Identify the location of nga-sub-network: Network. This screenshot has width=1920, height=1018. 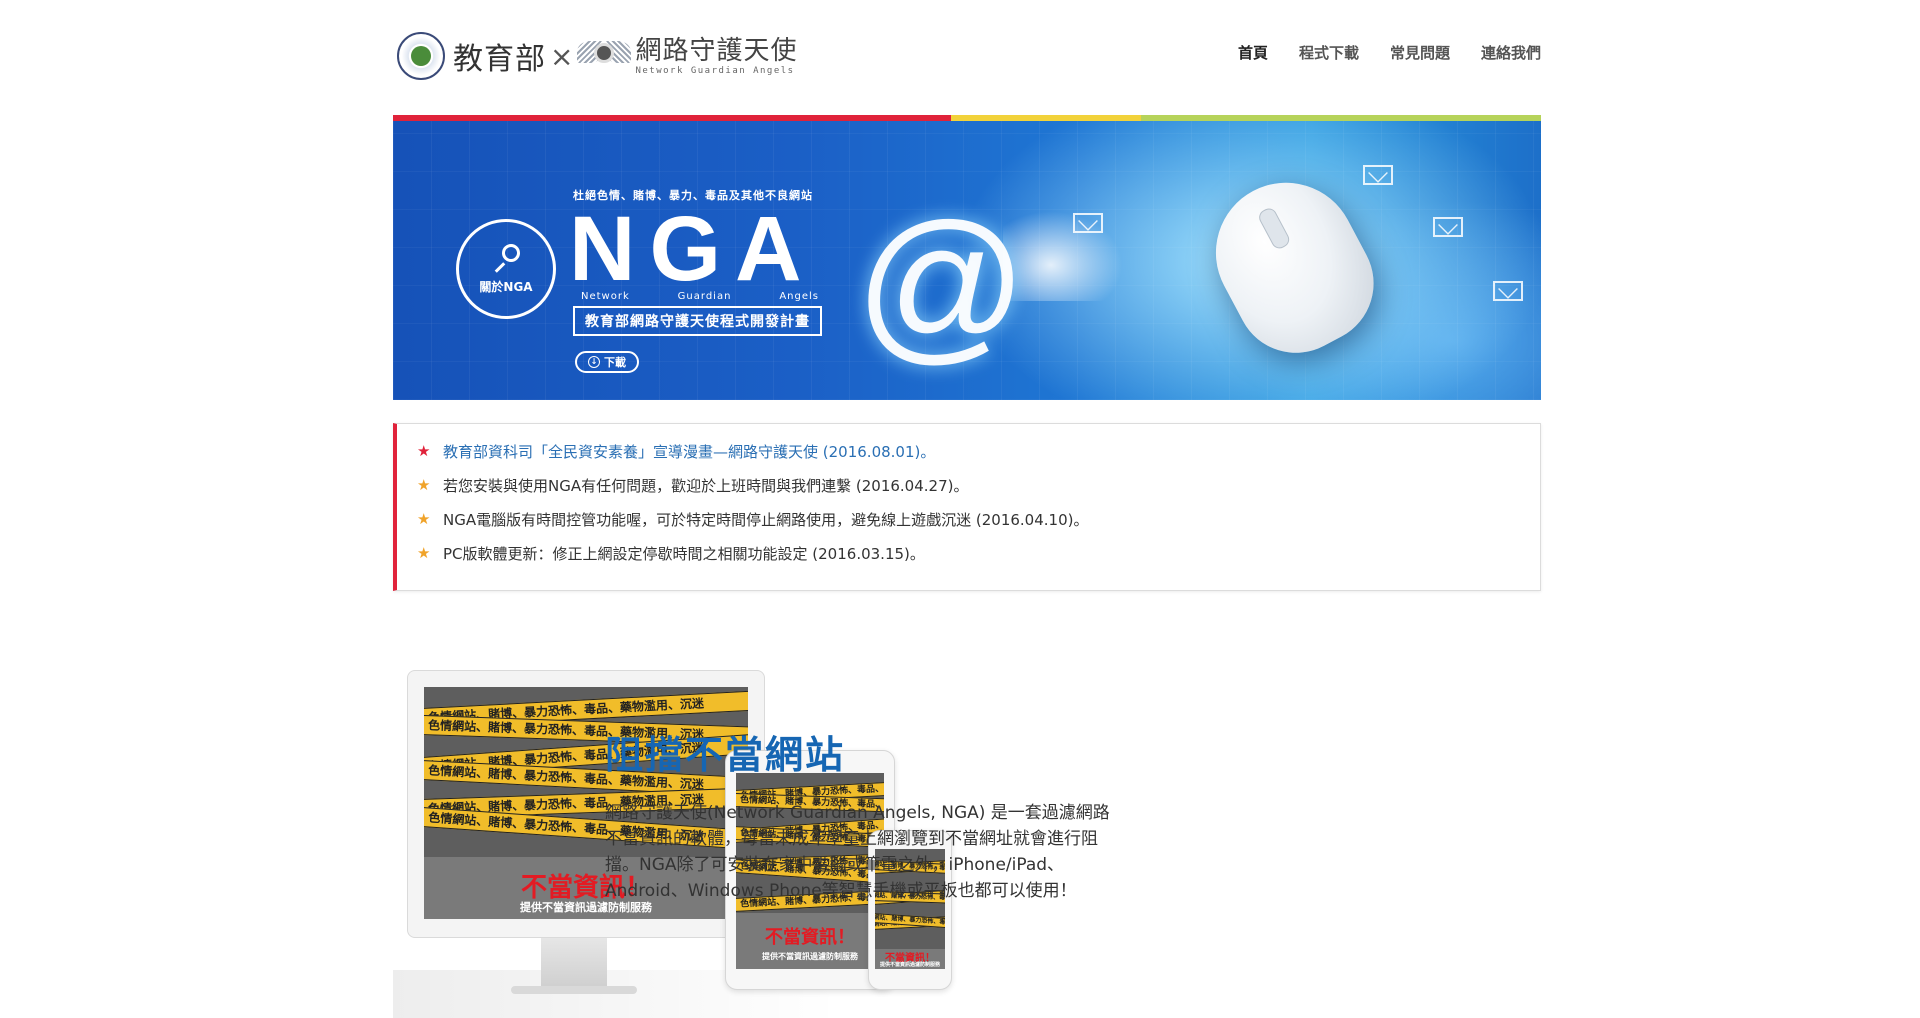
(605, 296).